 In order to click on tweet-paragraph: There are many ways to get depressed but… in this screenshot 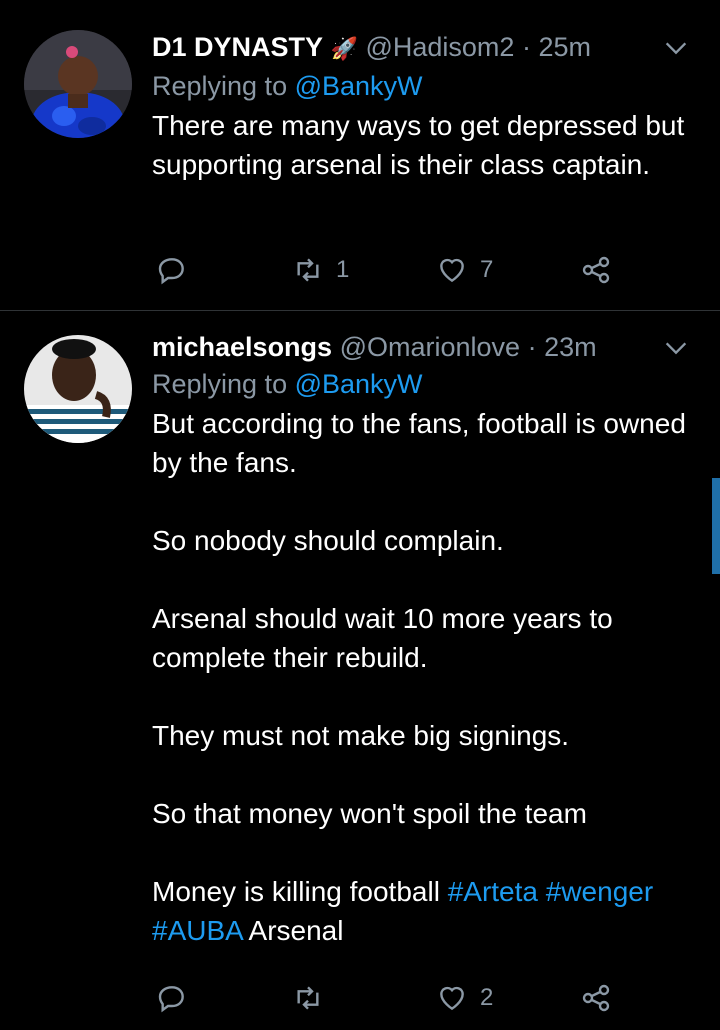, I will do `click(418, 145)`.